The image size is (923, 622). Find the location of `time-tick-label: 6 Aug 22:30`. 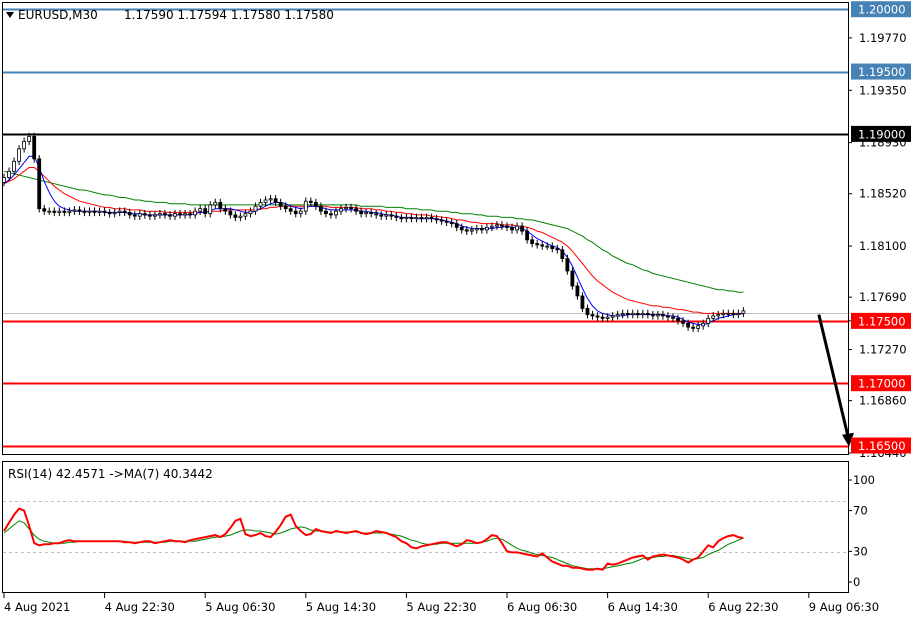

time-tick-label: 6 Aug 22:30 is located at coordinates (743, 607).